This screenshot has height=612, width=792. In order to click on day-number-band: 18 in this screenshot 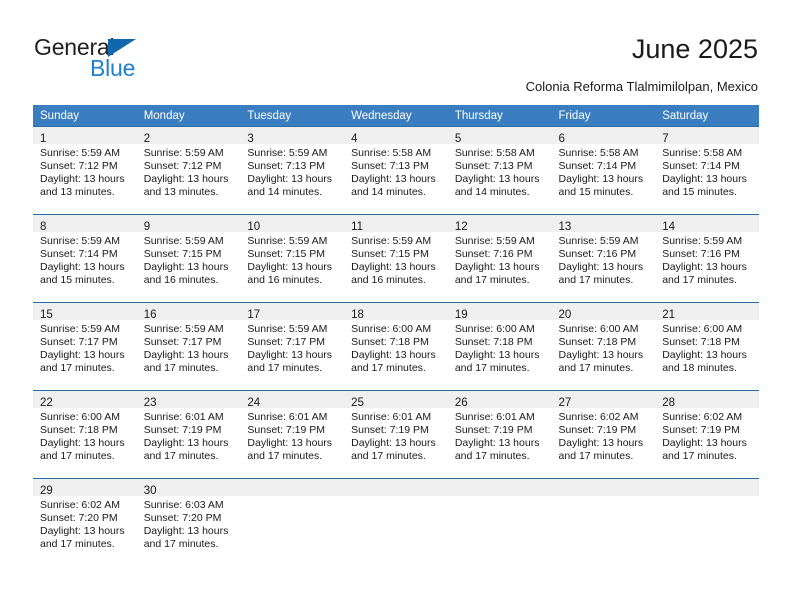, I will do `click(396, 312)`.